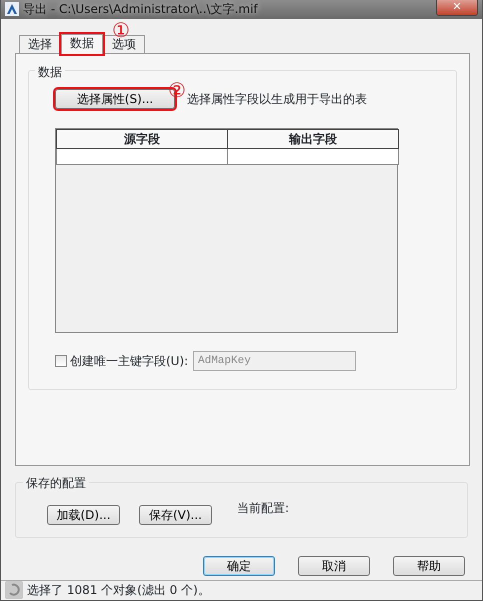 The image size is (483, 601). Describe the element at coordinates (429, 566) in the screenshot. I see `dialog-button: 帮助` at that location.